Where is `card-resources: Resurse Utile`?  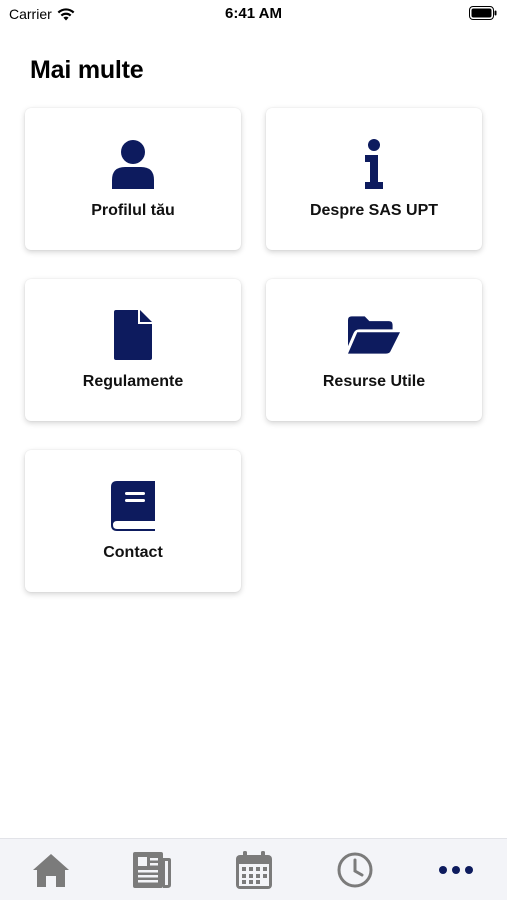 card-resources: Resurse Utile is located at coordinates (374, 350).